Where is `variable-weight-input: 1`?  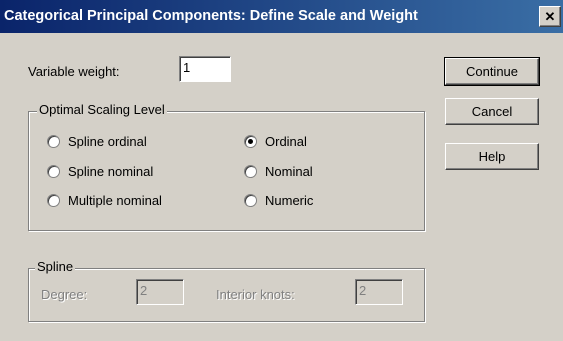
variable-weight-input: 1 is located at coordinates (205, 69).